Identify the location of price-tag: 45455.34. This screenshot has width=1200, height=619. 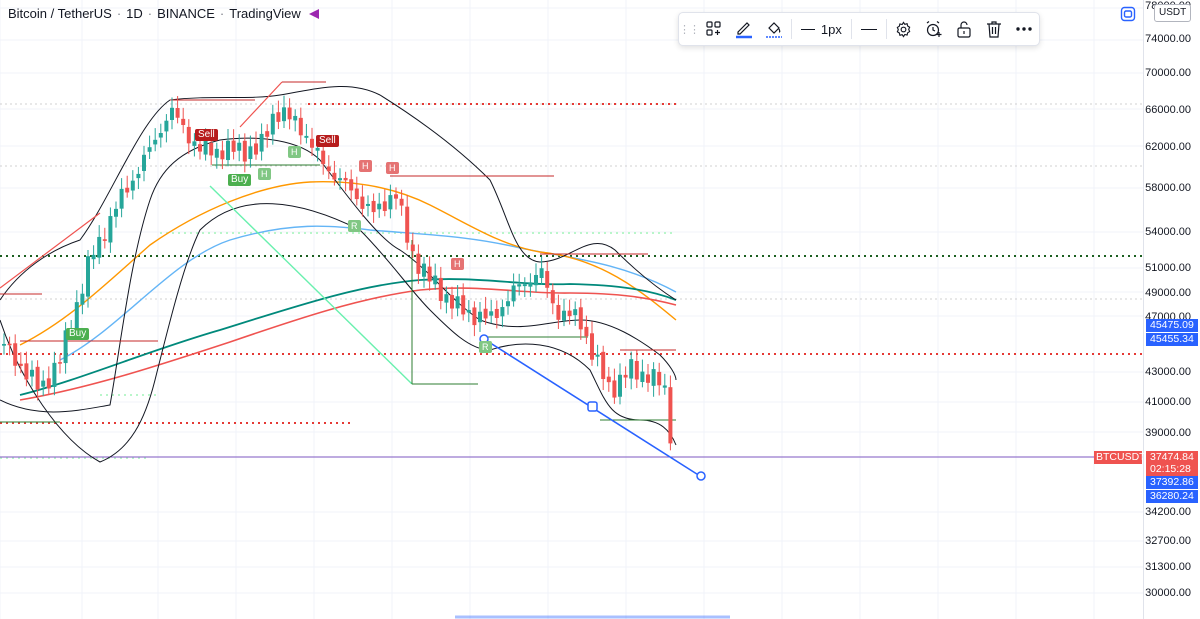
(1172, 339).